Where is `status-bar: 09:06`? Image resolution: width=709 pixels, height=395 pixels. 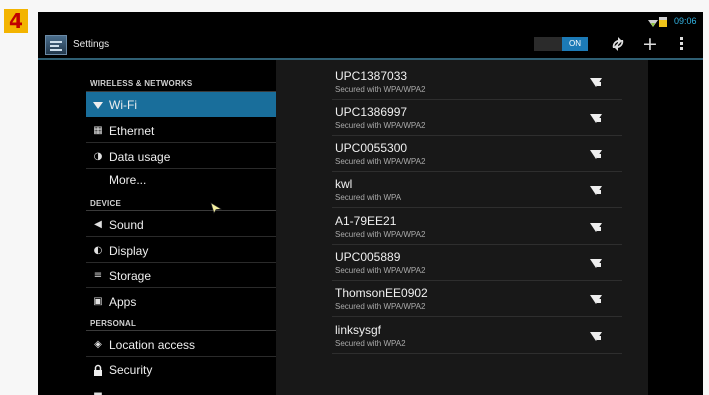 status-bar: 09:06 is located at coordinates (370, 22).